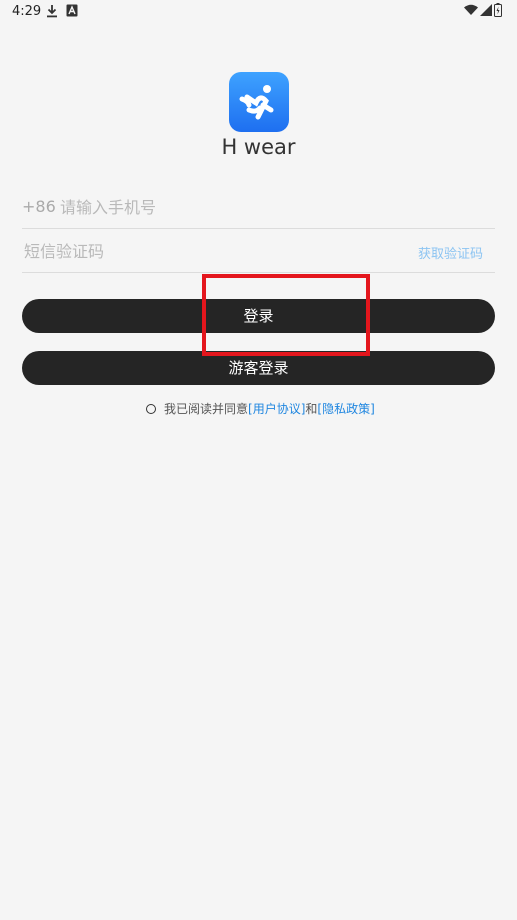  I want to click on app-notification-icon, so click(72, 12).